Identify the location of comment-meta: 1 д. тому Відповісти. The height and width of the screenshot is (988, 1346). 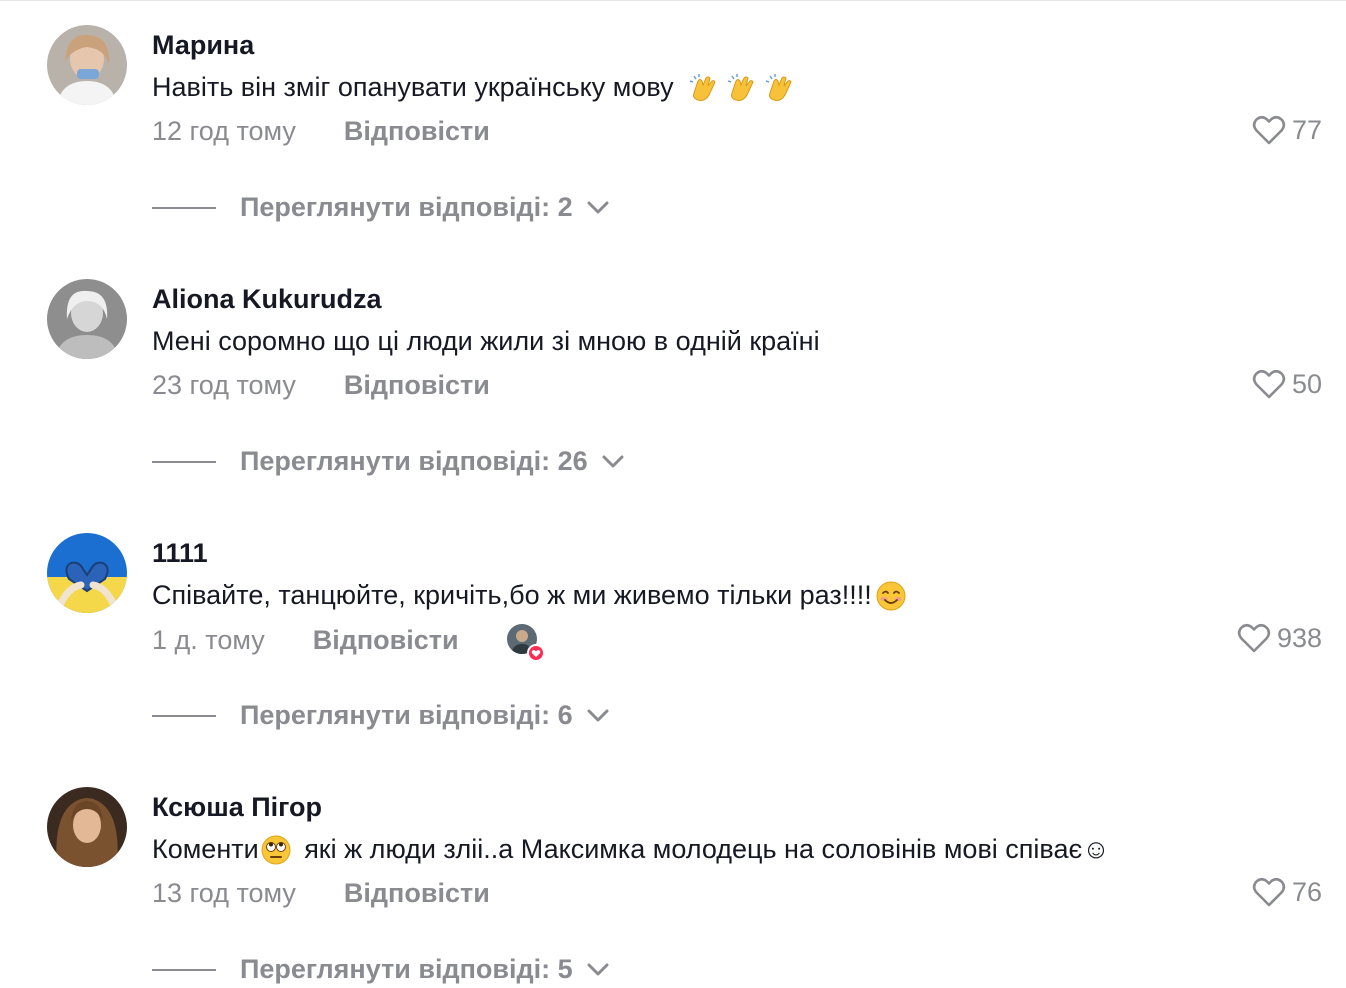
(348, 643).